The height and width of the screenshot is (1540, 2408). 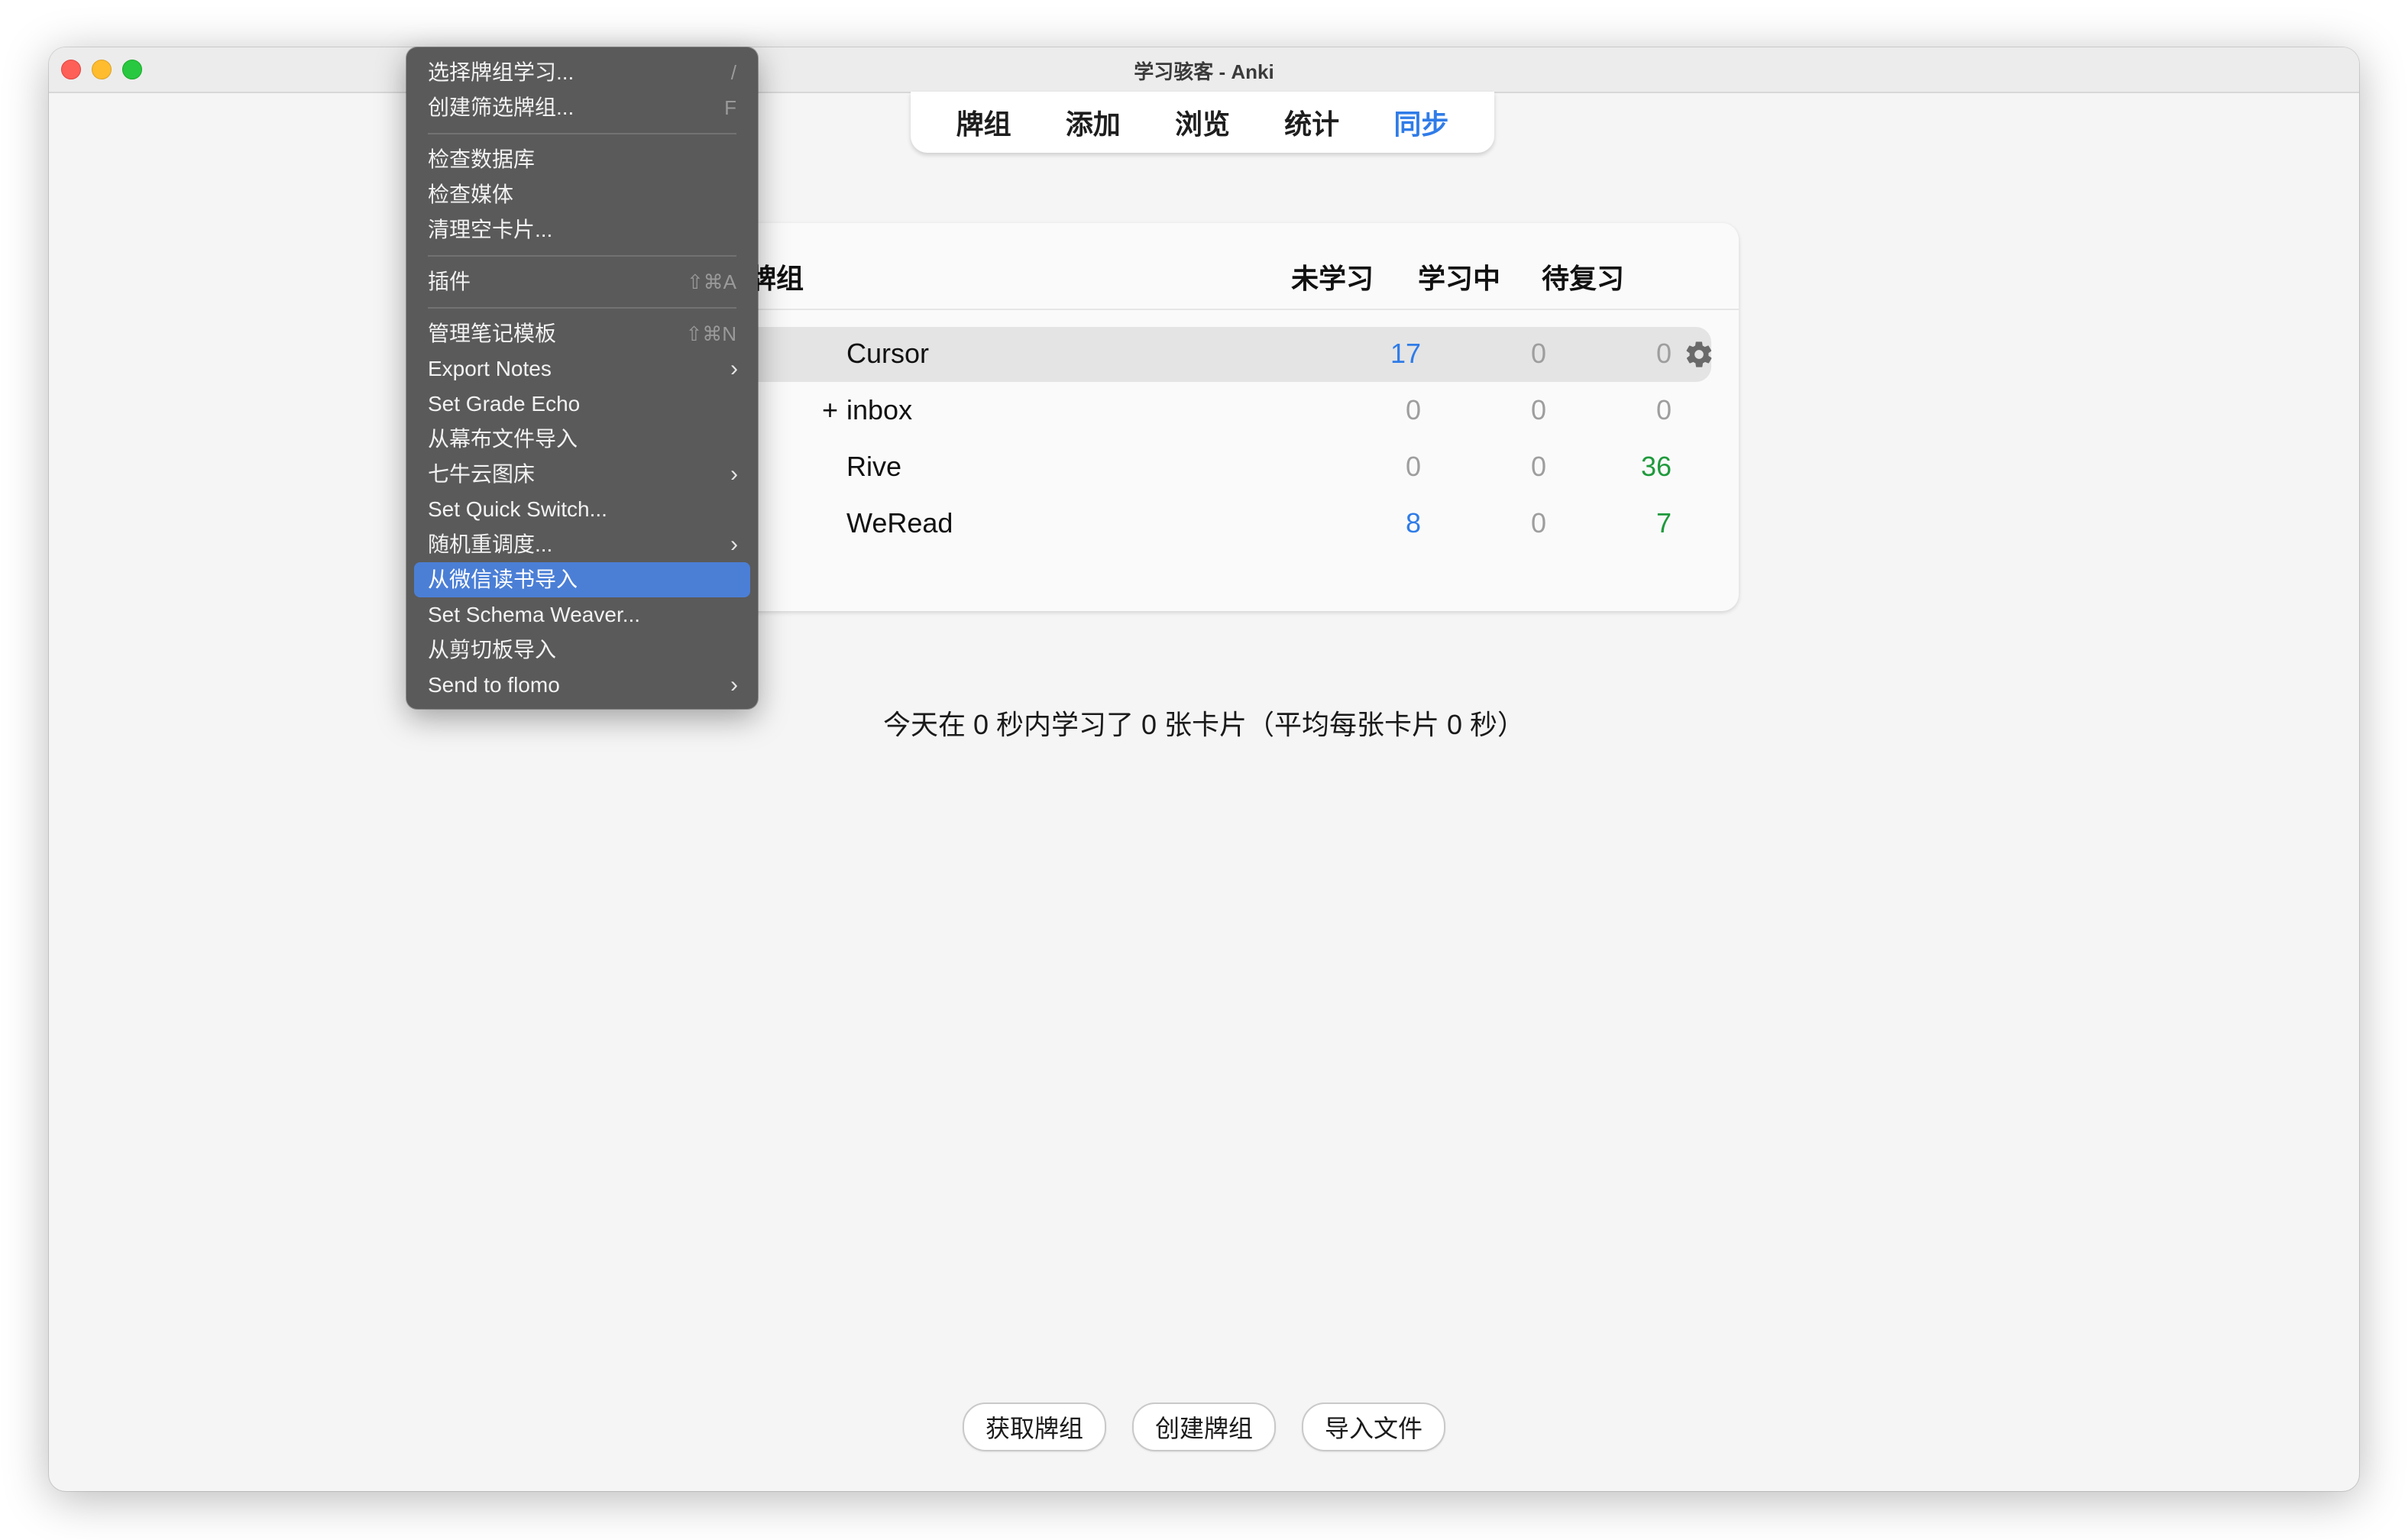 I want to click on toolbar-browse: 浏览, so click(x=1202, y=122).